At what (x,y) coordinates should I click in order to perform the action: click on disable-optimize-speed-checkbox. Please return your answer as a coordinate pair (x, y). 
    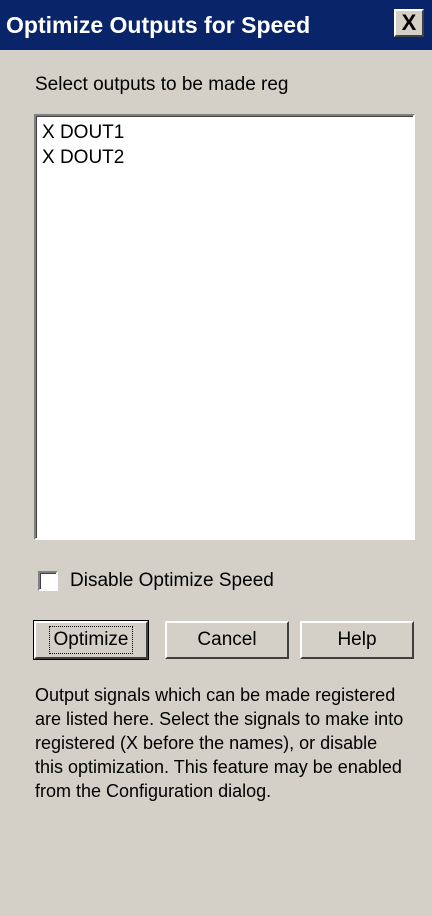
    Looking at the image, I should click on (48, 581).